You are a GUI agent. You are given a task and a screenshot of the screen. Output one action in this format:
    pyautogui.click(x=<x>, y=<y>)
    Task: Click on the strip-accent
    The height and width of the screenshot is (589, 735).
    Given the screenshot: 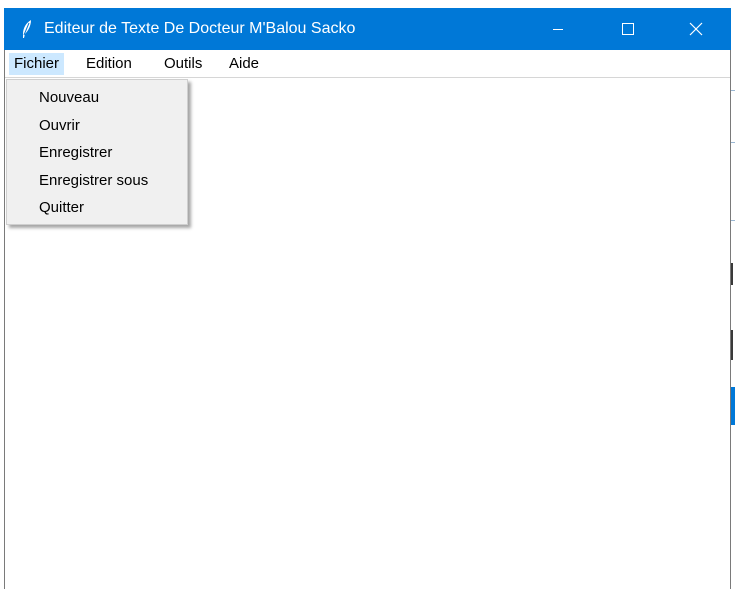 What is the action you would take?
    pyautogui.click(x=733, y=406)
    